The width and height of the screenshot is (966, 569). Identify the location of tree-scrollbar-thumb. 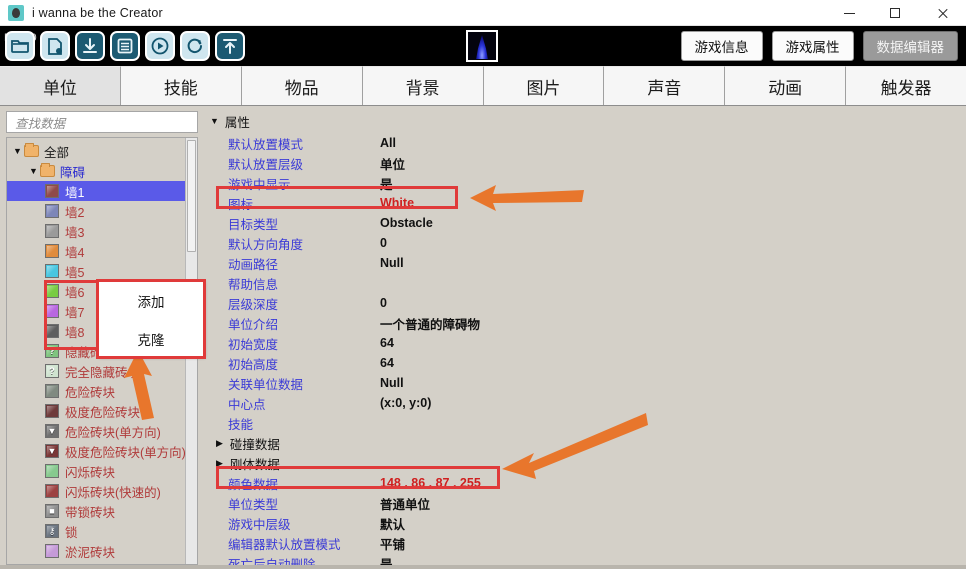
(191, 196).